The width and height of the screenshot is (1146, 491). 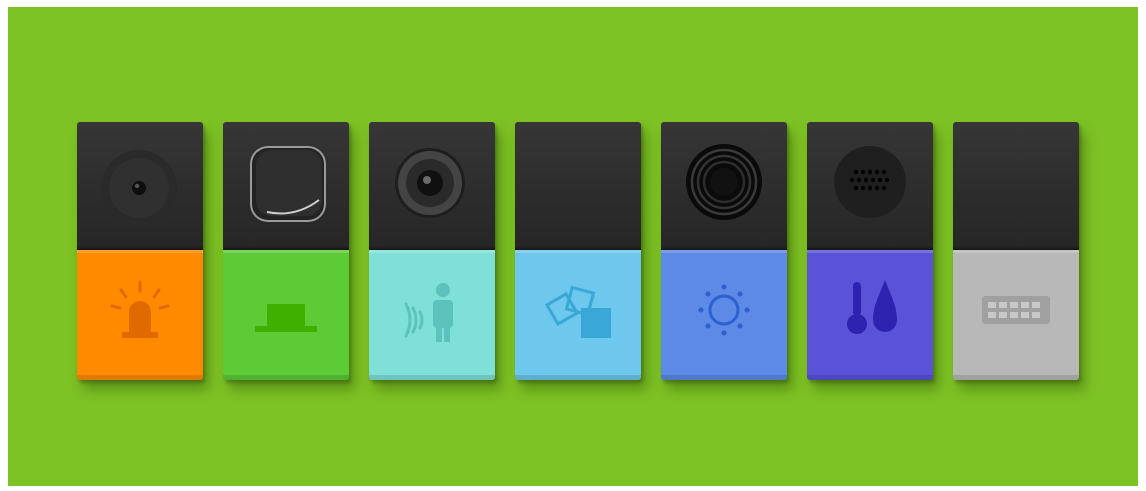 I want to click on camera-lens-icon, so click(x=430, y=183).